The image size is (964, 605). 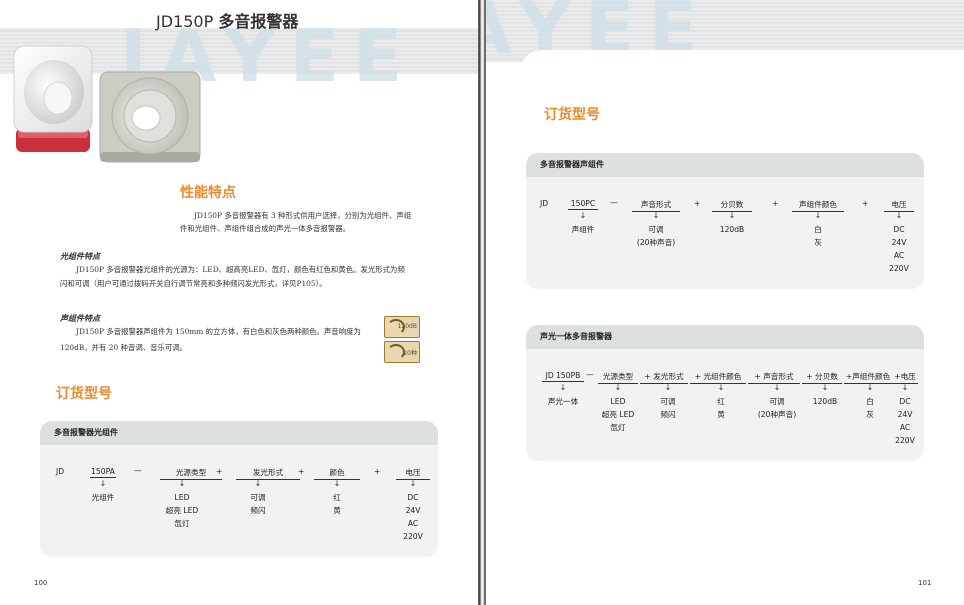 I want to click on features-heading: 性能特点, so click(x=208, y=193).